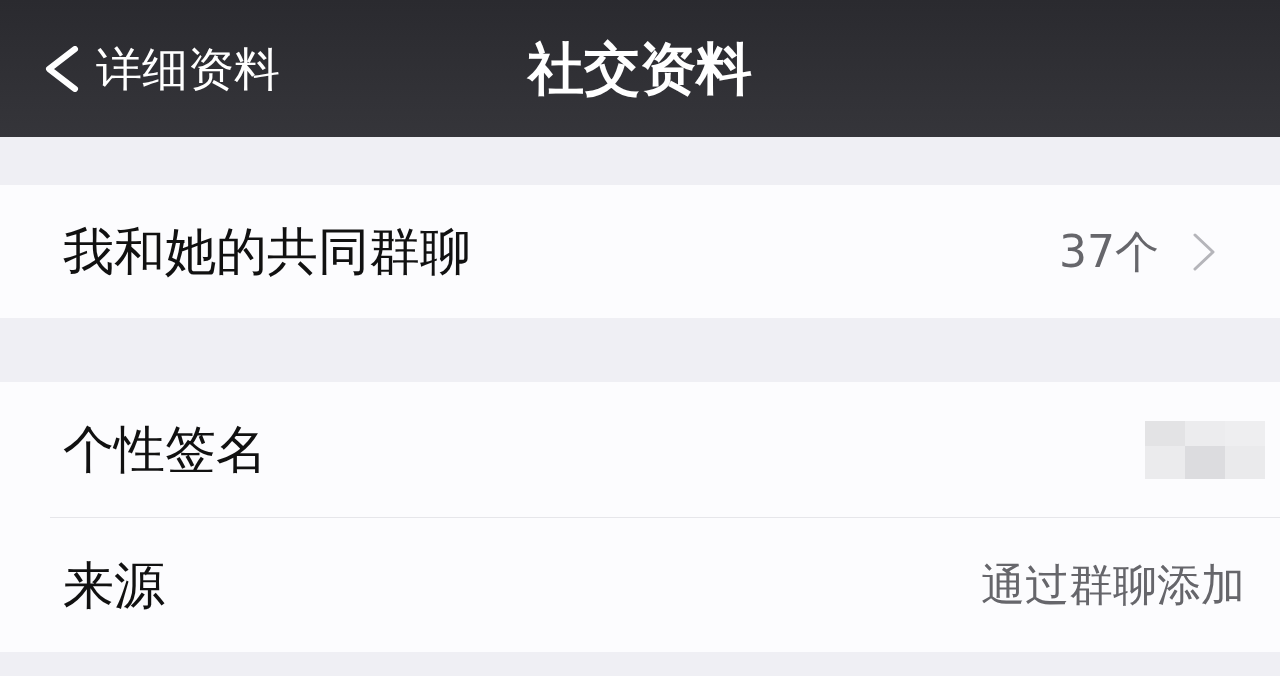  Describe the element at coordinates (640, 68) in the screenshot. I see `nav-title: 社交资料` at that location.